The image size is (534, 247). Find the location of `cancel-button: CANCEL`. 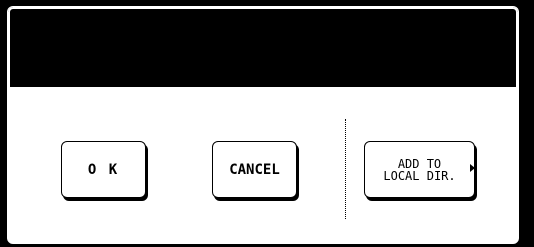

cancel-button: CANCEL is located at coordinates (254, 169).